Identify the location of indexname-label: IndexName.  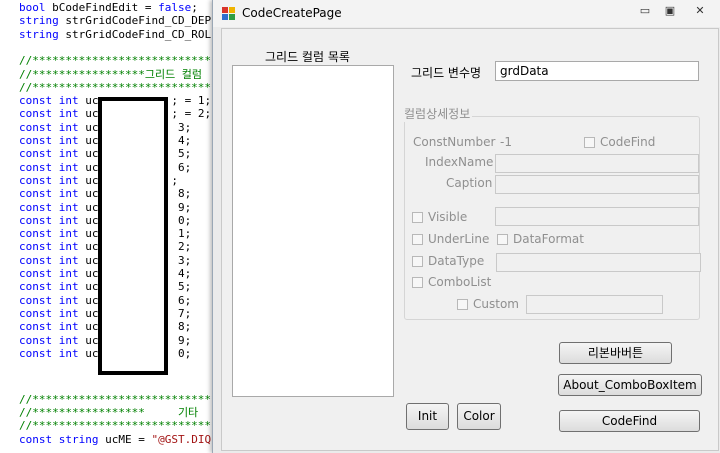
(459, 162).